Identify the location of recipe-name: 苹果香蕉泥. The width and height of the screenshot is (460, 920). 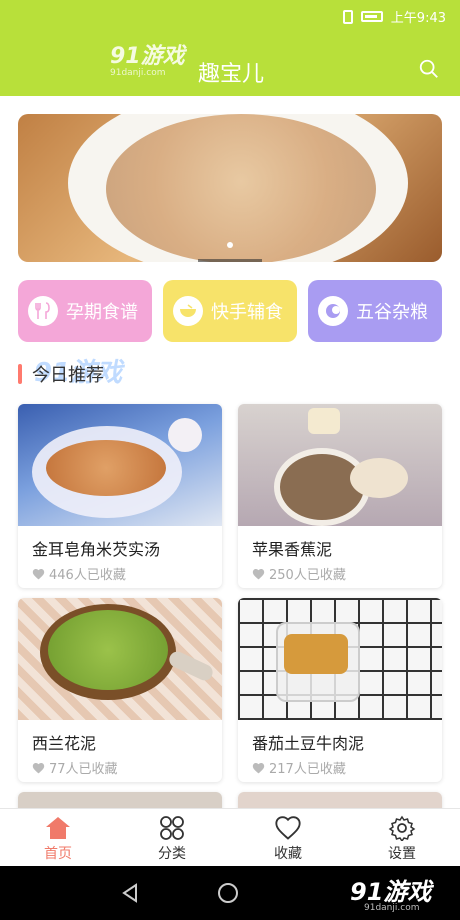
(292, 549).